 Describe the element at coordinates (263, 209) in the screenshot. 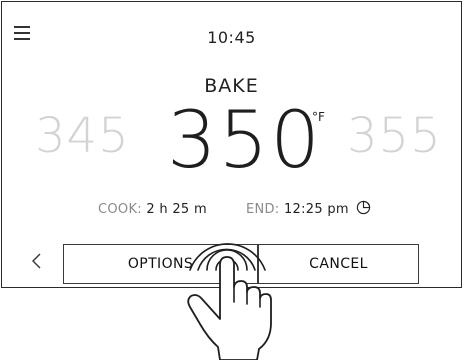

I see `end-label: END:` at that location.